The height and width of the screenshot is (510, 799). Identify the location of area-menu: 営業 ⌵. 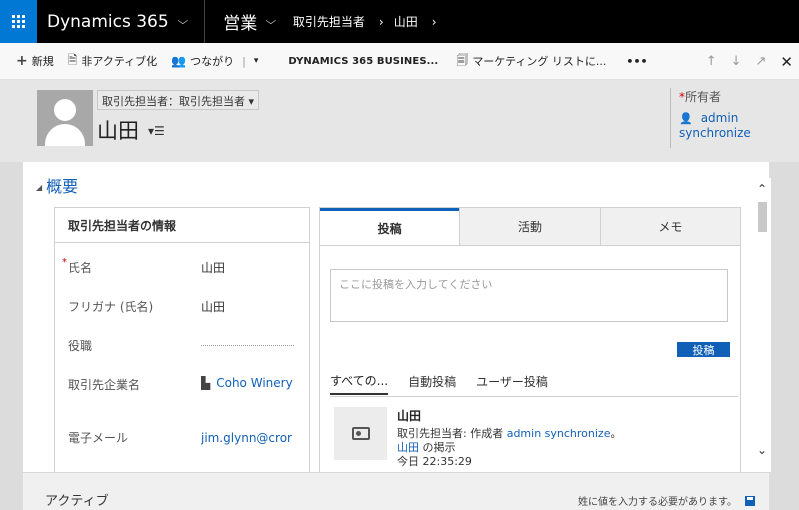
(245, 21).